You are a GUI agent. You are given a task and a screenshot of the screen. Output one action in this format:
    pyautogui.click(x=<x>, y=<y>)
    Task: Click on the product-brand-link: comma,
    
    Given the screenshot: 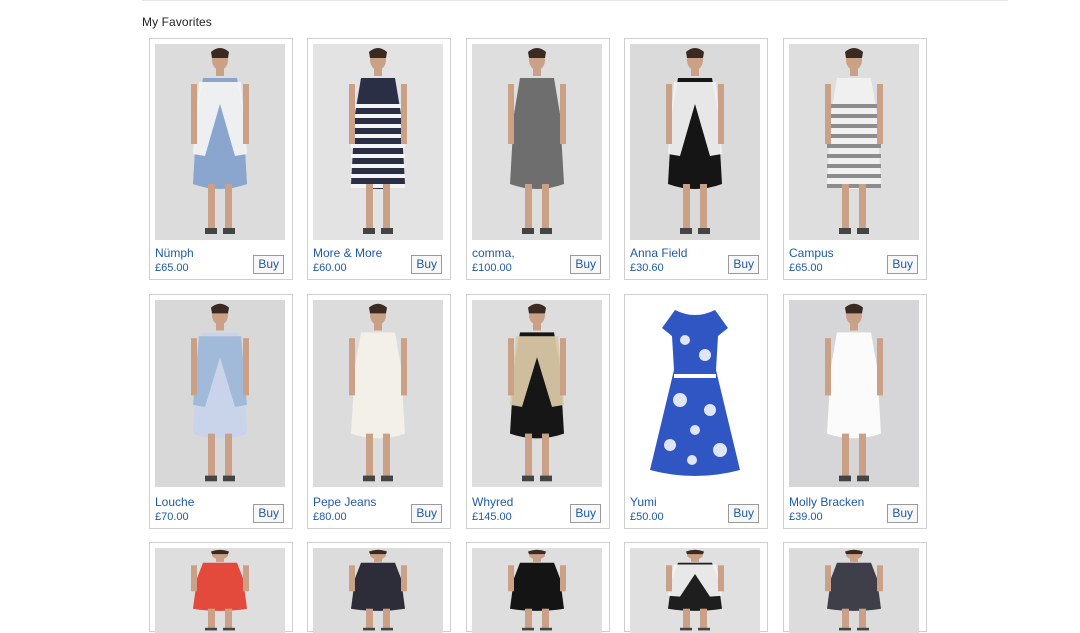 What is the action you would take?
    pyautogui.click(x=493, y=253)
    